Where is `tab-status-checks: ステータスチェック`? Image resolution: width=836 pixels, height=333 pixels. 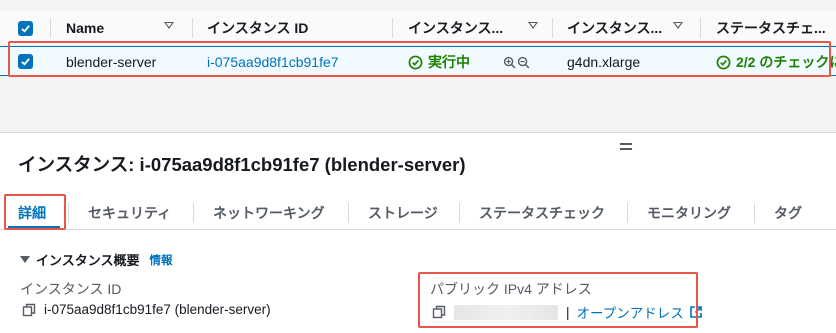 tab-status-checks: ステータスチェック is located at coordinates (542, 212).